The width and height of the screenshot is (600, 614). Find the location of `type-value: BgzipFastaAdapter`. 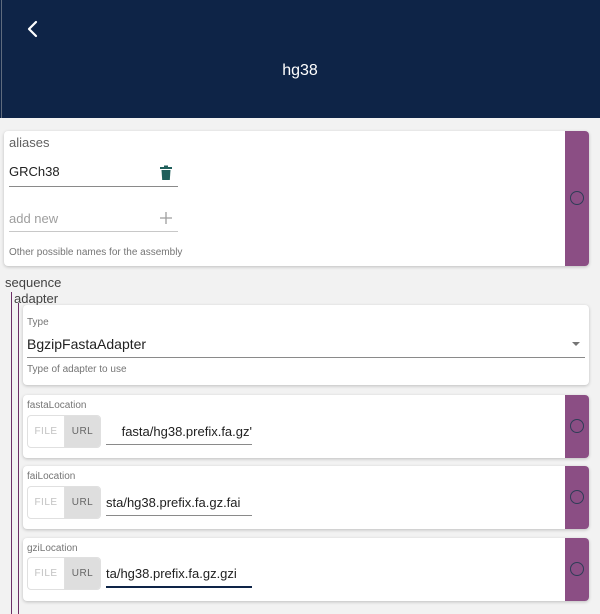

type-value: BgzipFastaAdapter is located at coordinates (87, 344).